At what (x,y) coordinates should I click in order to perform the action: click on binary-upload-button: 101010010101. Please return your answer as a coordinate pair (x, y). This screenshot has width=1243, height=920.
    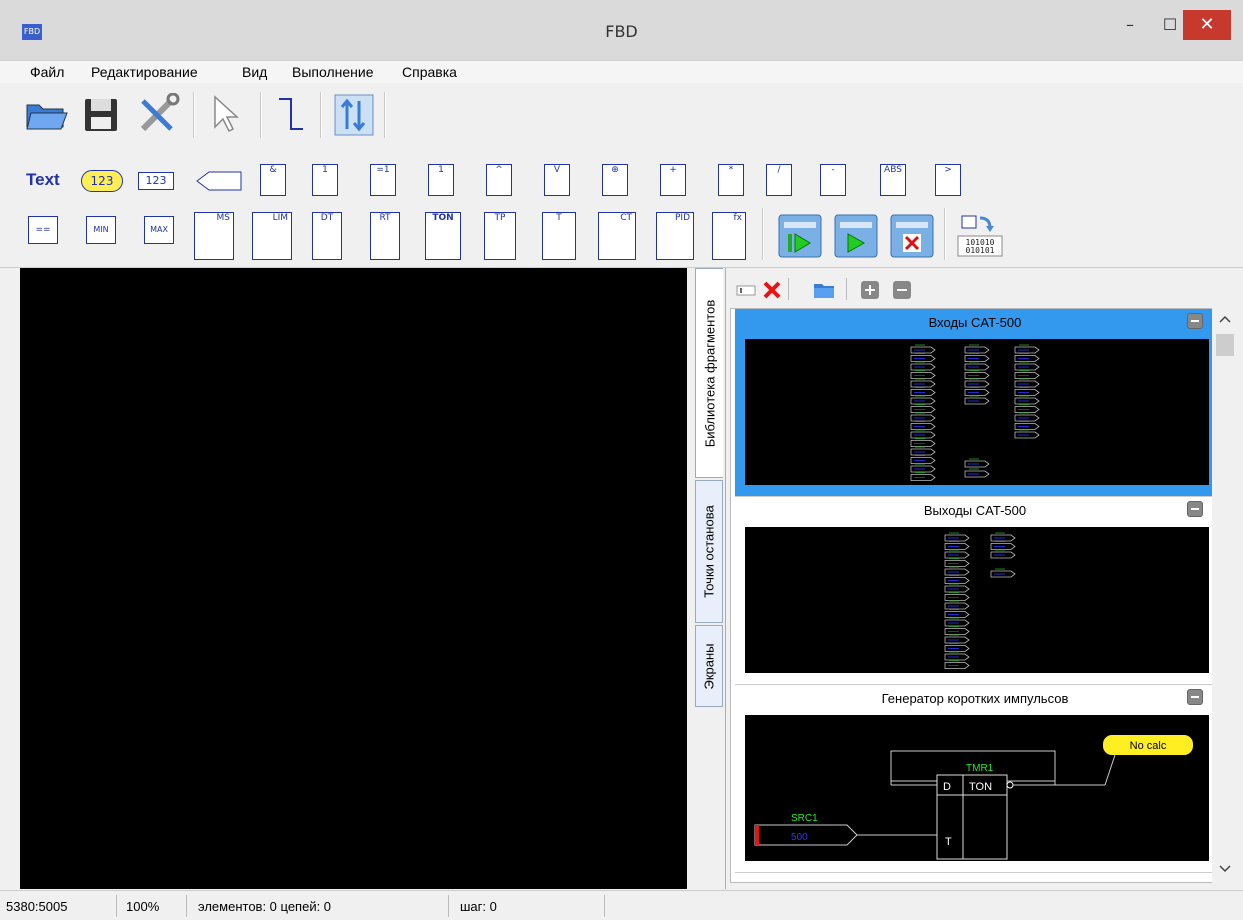
    Looking at the image, I should click on (980, 235).